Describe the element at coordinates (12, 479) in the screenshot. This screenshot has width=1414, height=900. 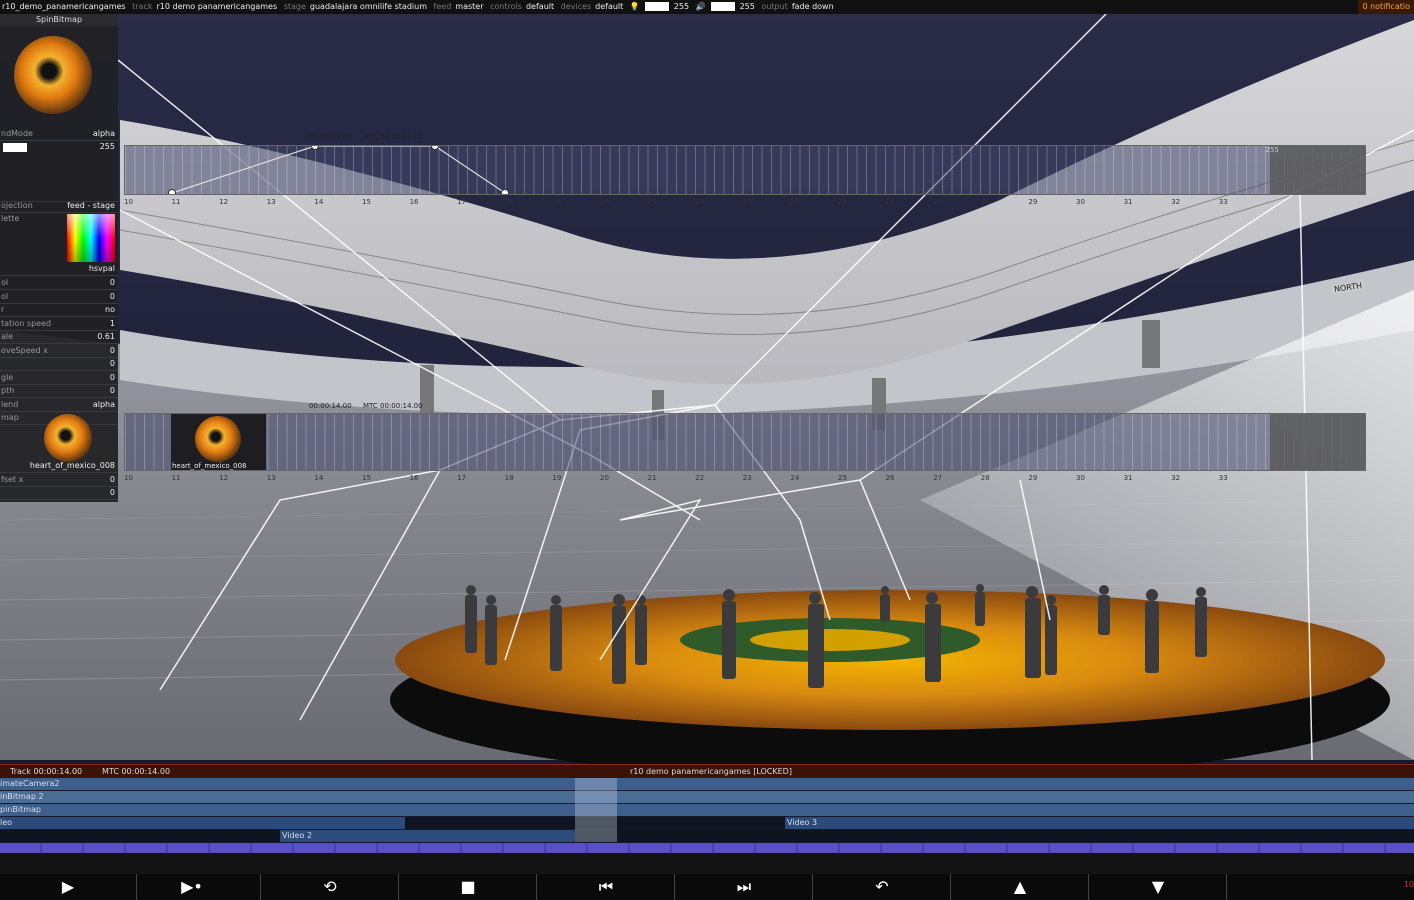
I see `property-label: fset x` at that location.